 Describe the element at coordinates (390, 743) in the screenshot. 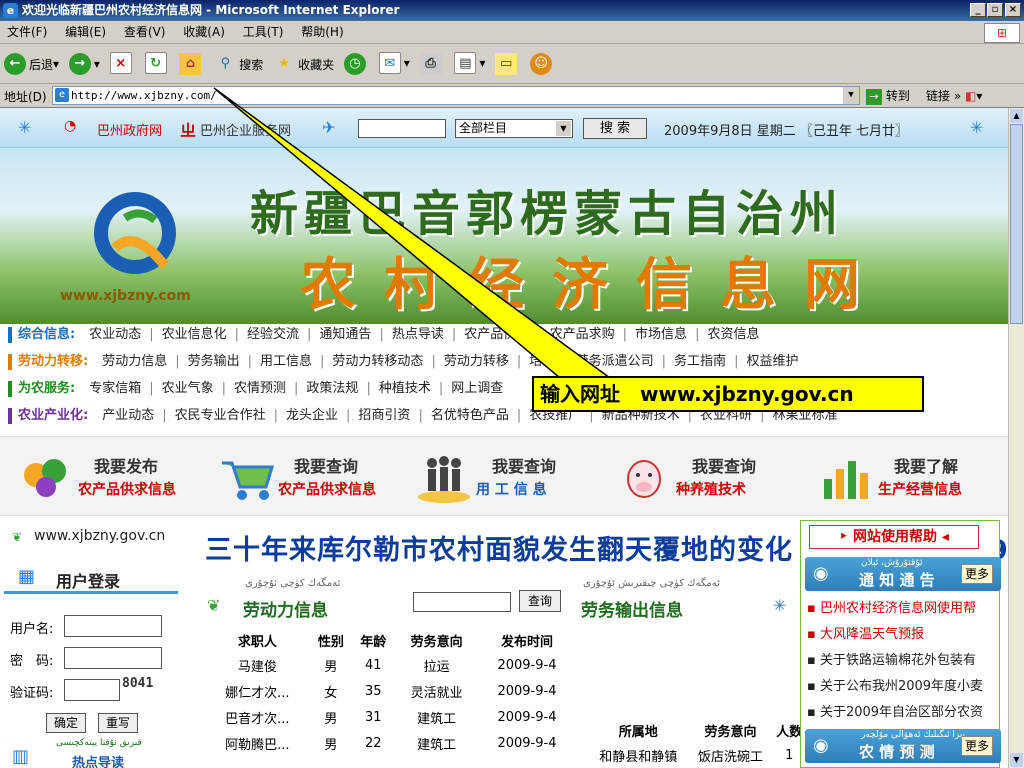

I see `table-row: 阿勒腾巴... 男 22 建筑工 2009-9-4` at that location.